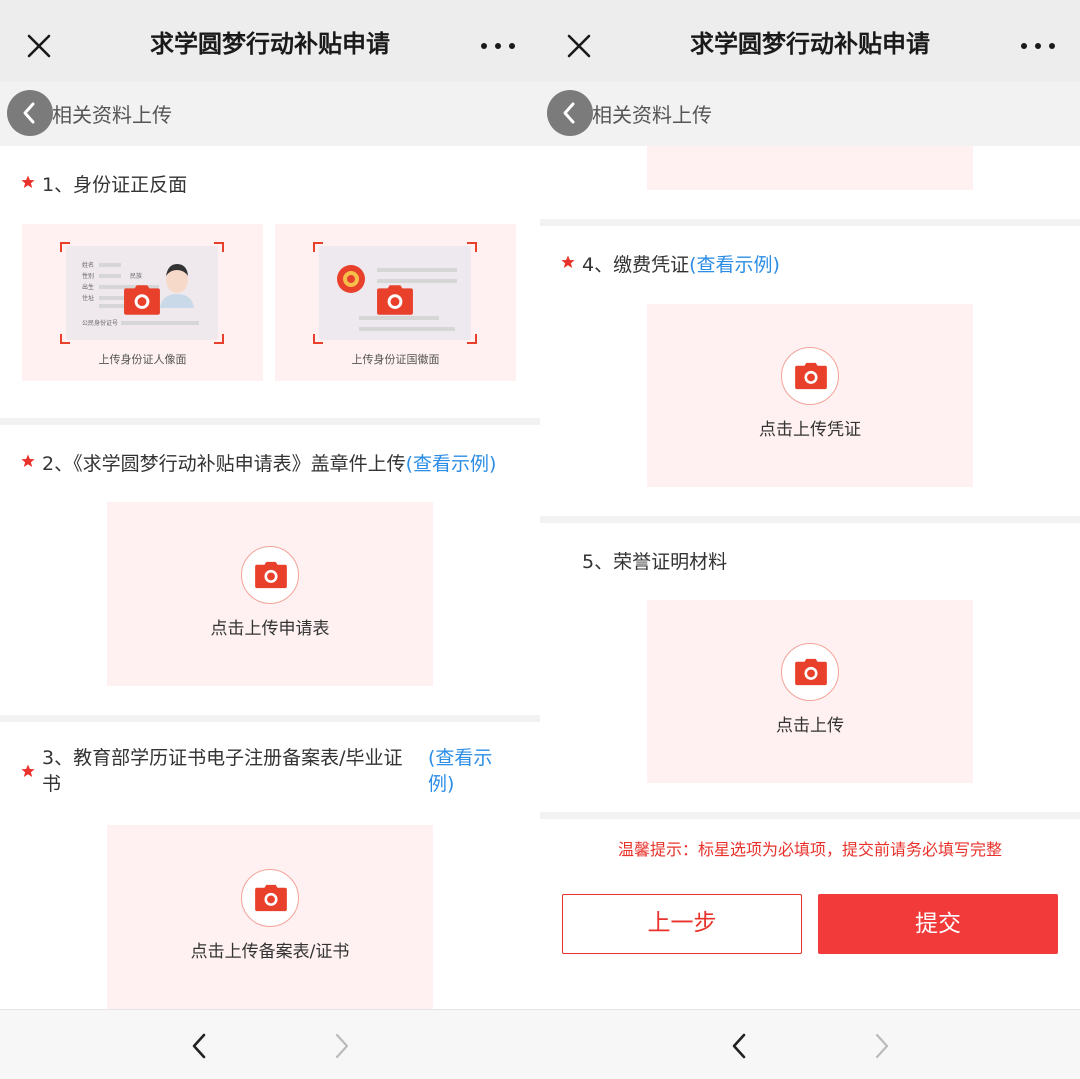  I want to click on upload-certificate: 点击上传备案表/证书, so click(270, 917).